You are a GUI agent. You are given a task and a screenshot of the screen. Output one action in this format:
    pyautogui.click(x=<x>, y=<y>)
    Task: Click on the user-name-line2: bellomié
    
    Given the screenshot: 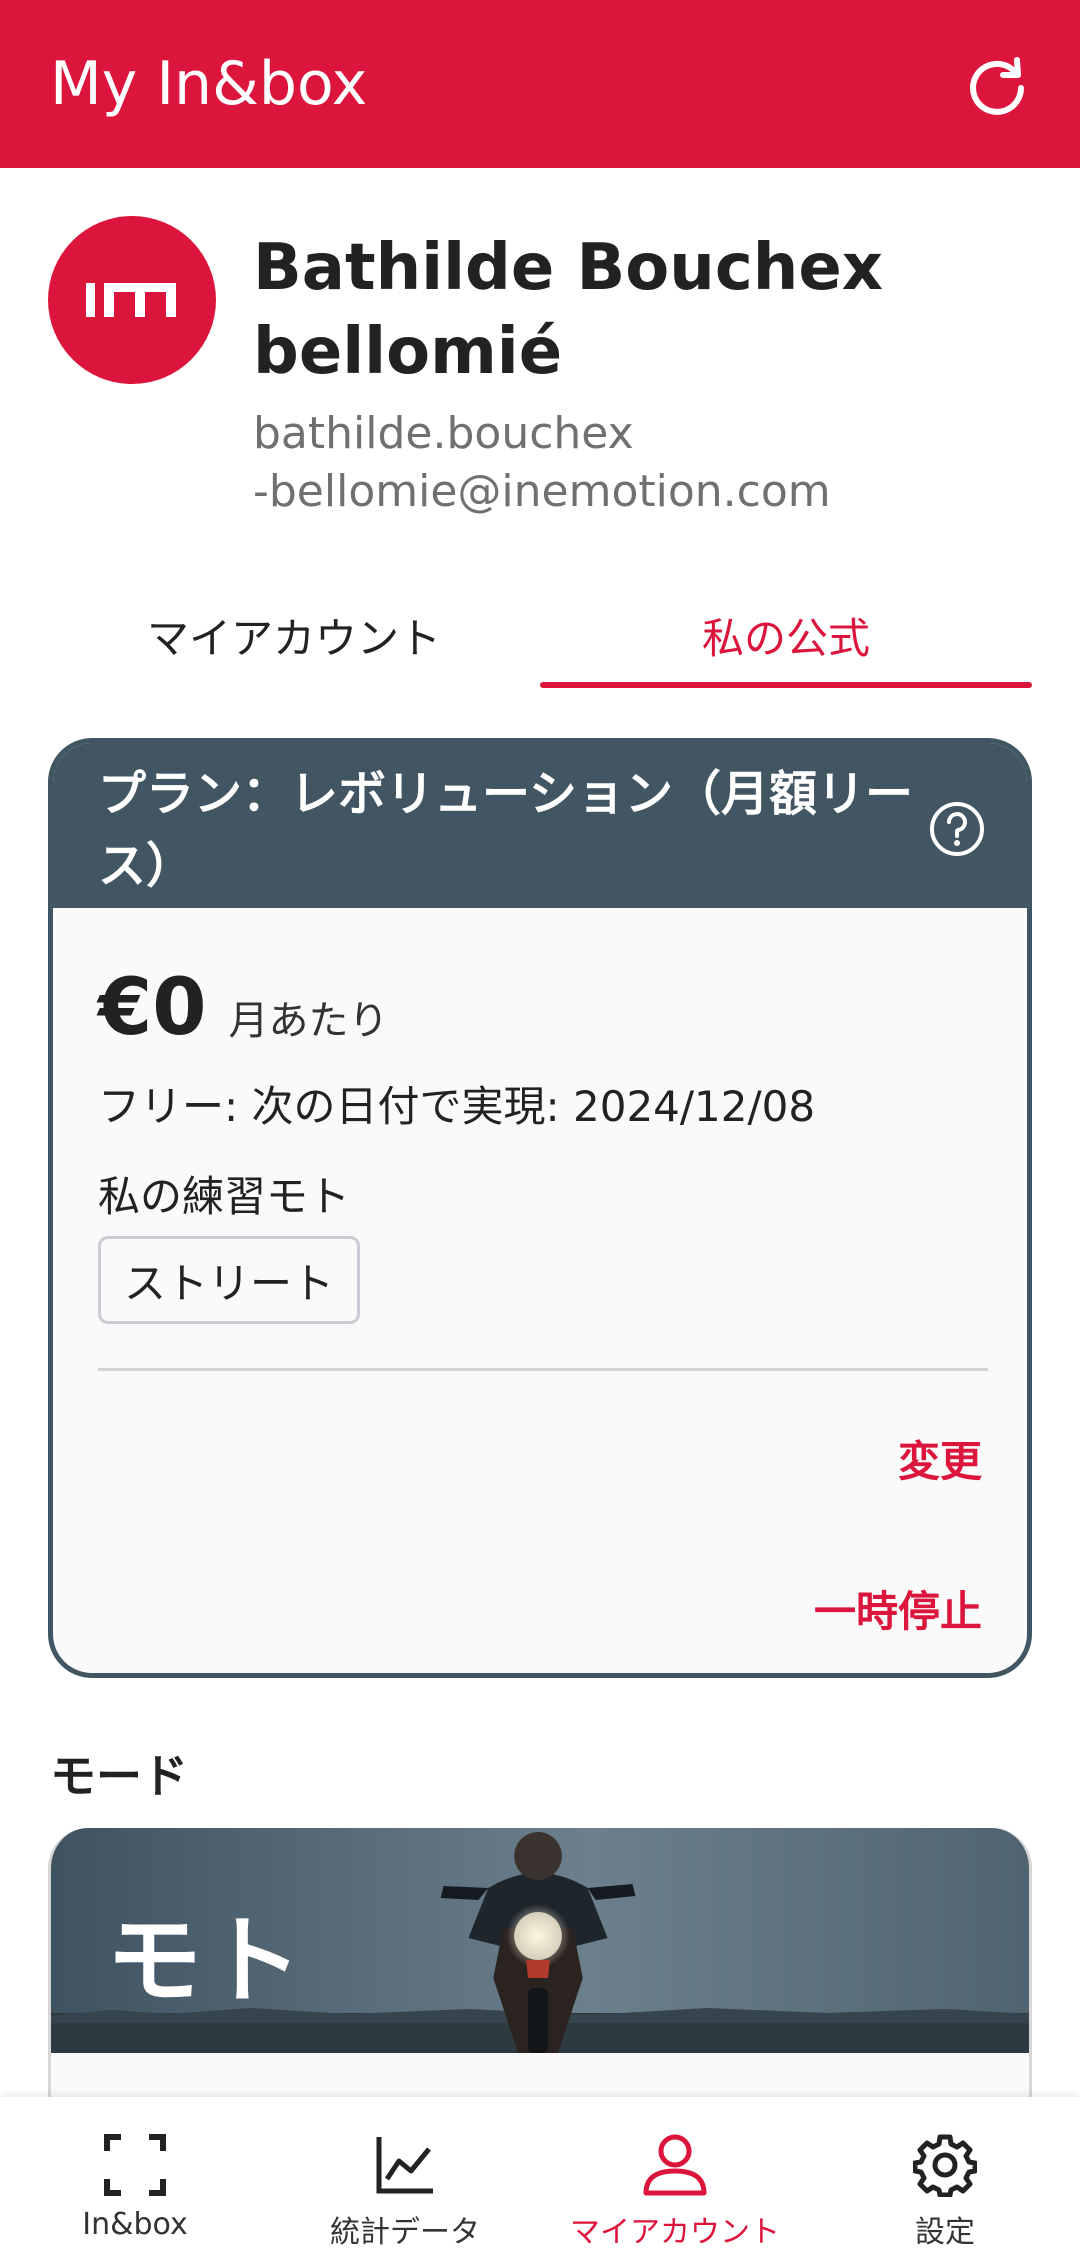 What is the action you would take?
    pyautogui.click(x=408, y=352)
    